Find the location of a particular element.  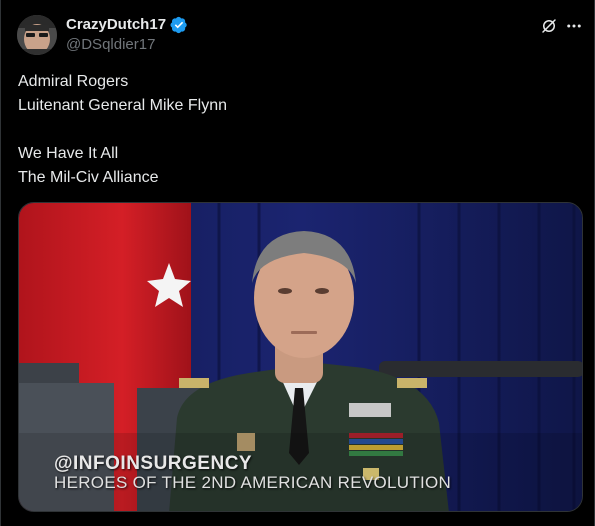

video-overlay-subtitle: HEROES OF THE 2ND AMERICAN REVOLUTION is located at coordinates (253, 482).